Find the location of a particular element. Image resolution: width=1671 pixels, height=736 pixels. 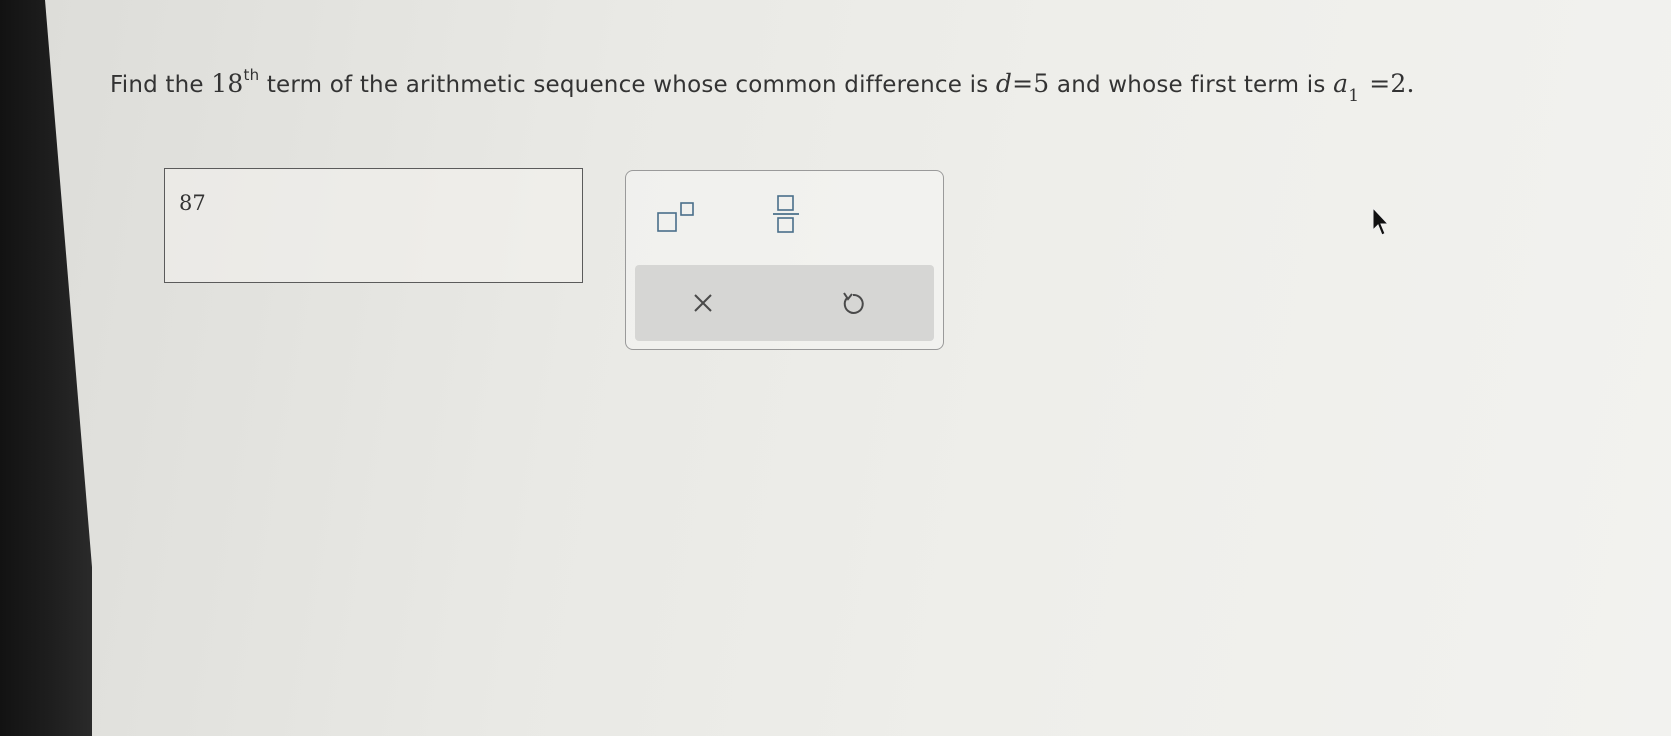

term-number: 18 is located at coordinates (227, 83).